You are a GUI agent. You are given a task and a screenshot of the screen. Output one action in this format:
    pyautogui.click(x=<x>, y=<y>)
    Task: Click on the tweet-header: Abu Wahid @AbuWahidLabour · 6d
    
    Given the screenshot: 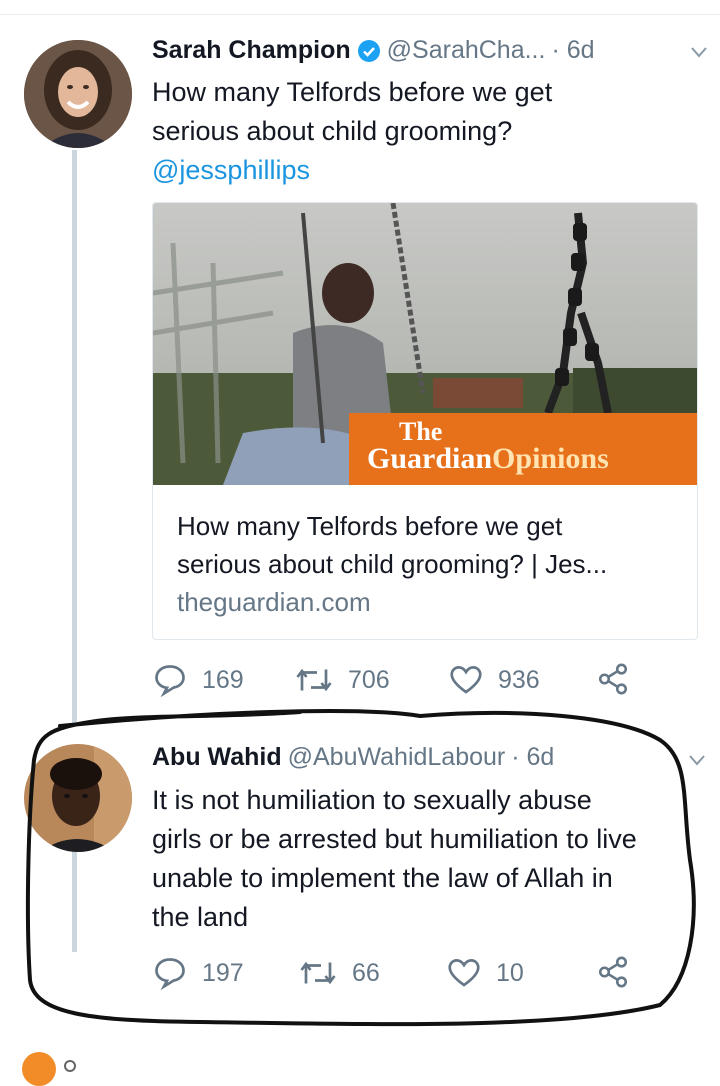 What is the action you would take?
    pyautogui.click(x=353, y=757)
    